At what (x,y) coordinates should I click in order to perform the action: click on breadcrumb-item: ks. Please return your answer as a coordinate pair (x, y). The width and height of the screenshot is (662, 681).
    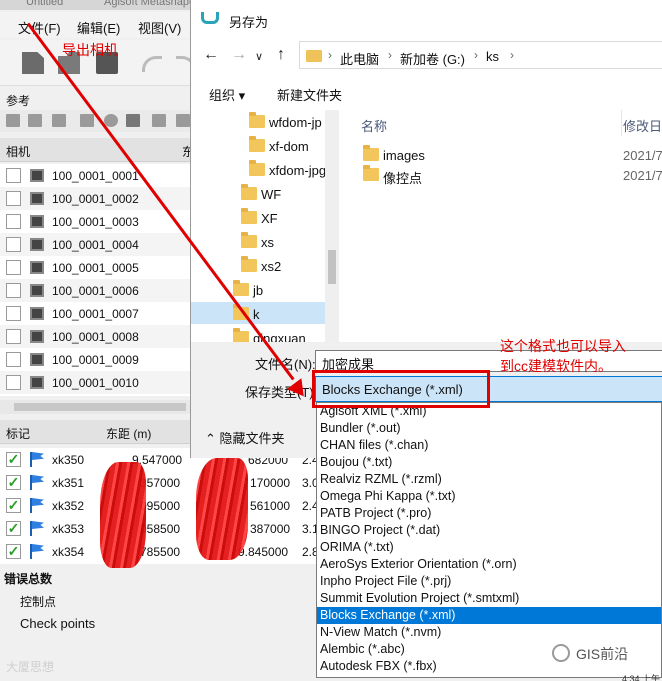
    Looking at the image, I should click on (492, 56).